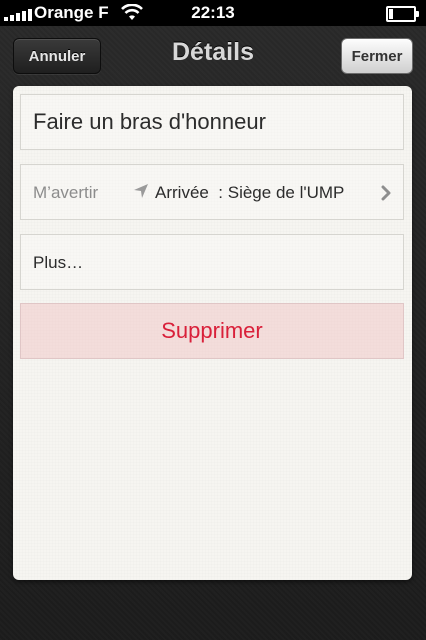  I want to click on navigation-bar: Annuler Détails Fermer, so click(213, 56).